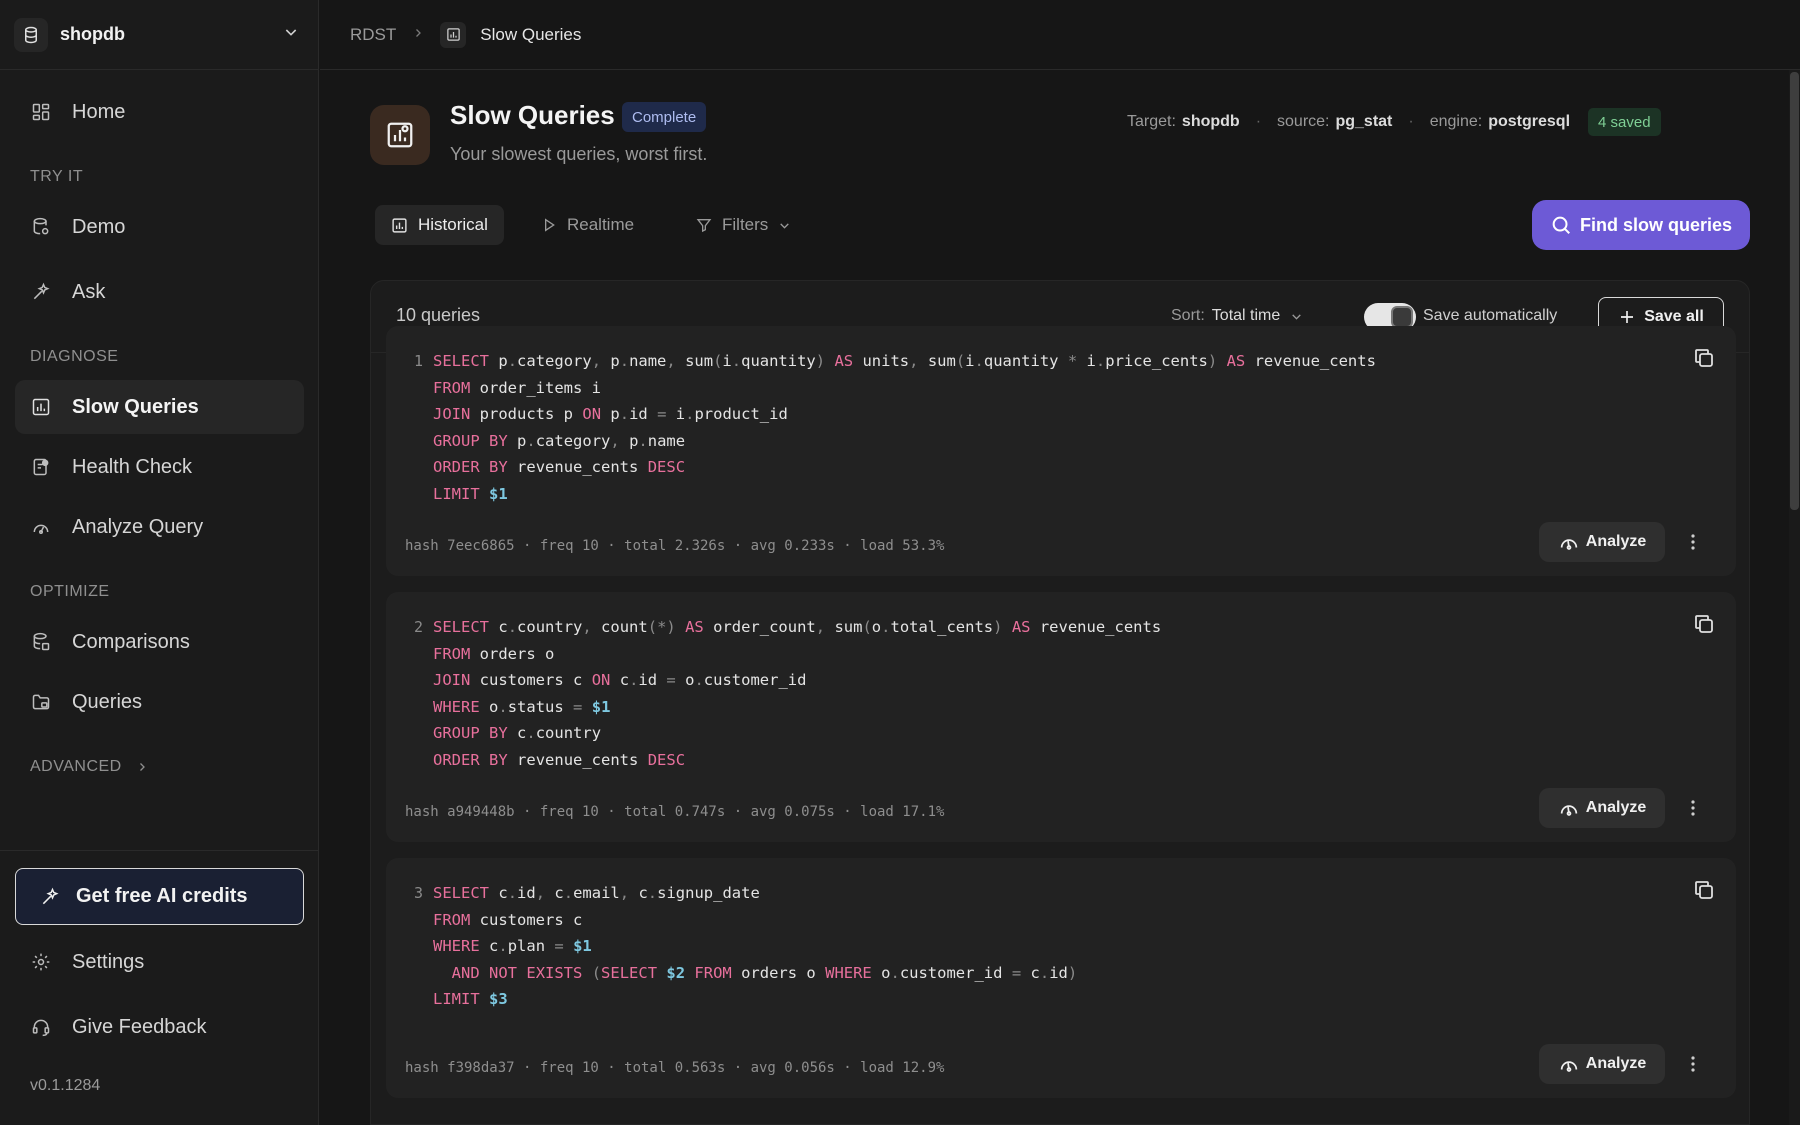  What do you see at coordinates (664, 117) in the screenshot?
I see `status-badge: Complete` at bounding box center [664, 117].